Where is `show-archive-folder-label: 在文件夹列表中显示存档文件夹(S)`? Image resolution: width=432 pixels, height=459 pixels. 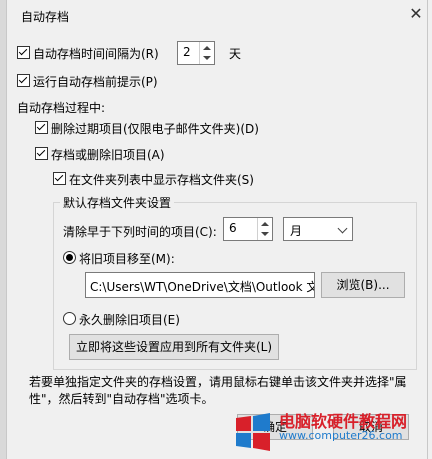
show-archive-folder-label: 在文件夹列表中显示存档文件夹(S) is located at coordinates (161, 180).